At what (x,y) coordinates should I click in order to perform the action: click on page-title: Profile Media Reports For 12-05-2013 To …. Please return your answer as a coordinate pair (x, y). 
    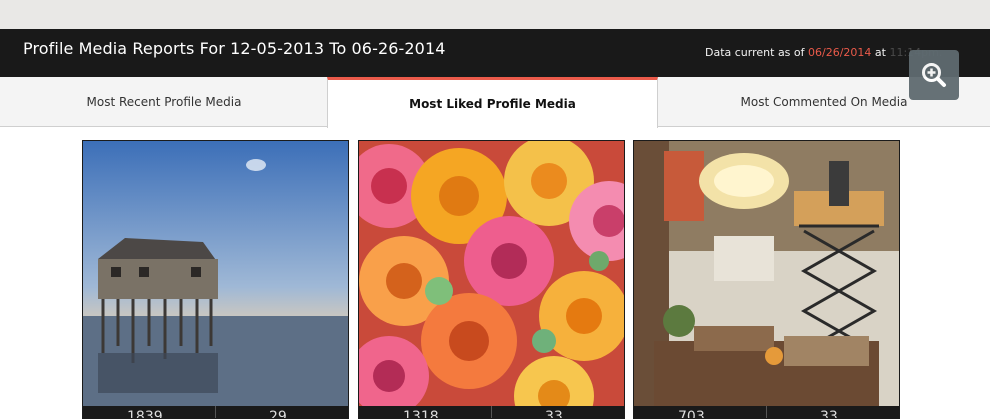
    Looking at the image, I should click on (234, 48).